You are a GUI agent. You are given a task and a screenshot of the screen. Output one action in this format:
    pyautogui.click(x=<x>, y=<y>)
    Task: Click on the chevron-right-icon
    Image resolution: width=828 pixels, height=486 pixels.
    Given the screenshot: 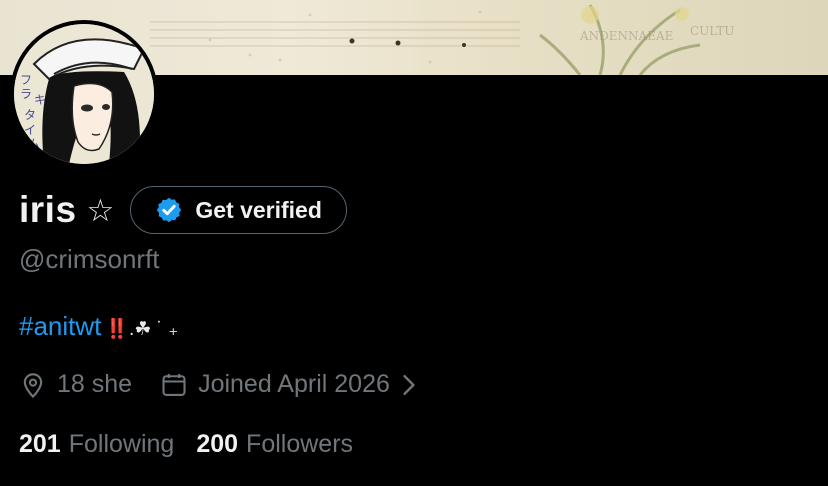 What is the action you would take?
    pyautogui.click(x=409, y=384)
    